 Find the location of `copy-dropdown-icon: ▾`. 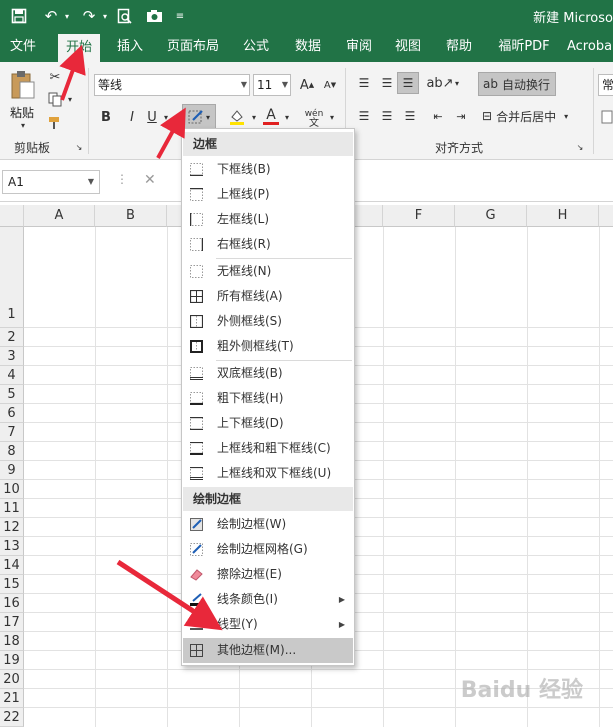

copy-dropdown-icon: ▾ is located at coordinates (70, 99).